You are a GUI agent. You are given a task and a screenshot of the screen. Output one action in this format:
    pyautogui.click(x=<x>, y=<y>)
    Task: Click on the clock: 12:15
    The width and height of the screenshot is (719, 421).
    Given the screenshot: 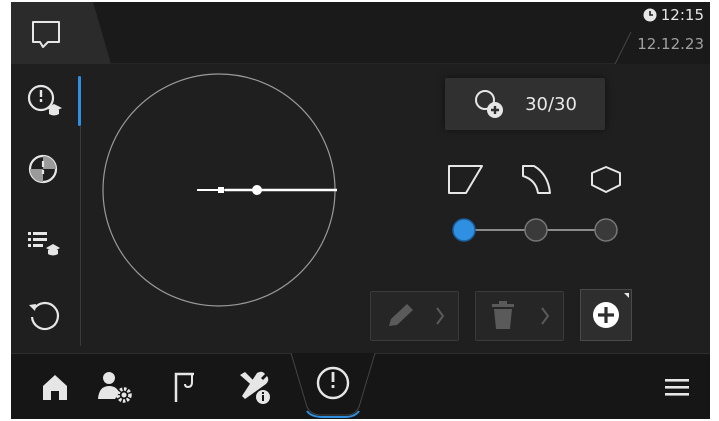 What is the action you would take?
    pyautogui.click(x=673, y=15)
    